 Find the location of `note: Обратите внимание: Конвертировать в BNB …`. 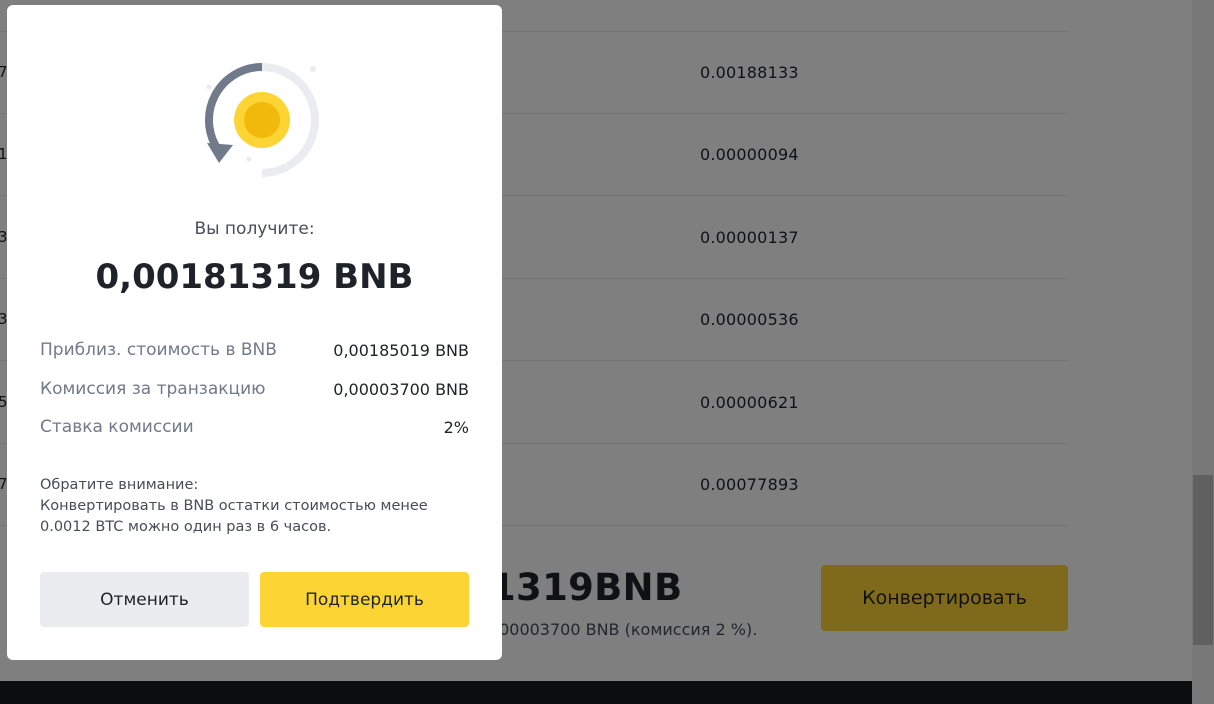

note: Обратите внимание: Конвертировать в BNB … is located at coordinates (260, 506).